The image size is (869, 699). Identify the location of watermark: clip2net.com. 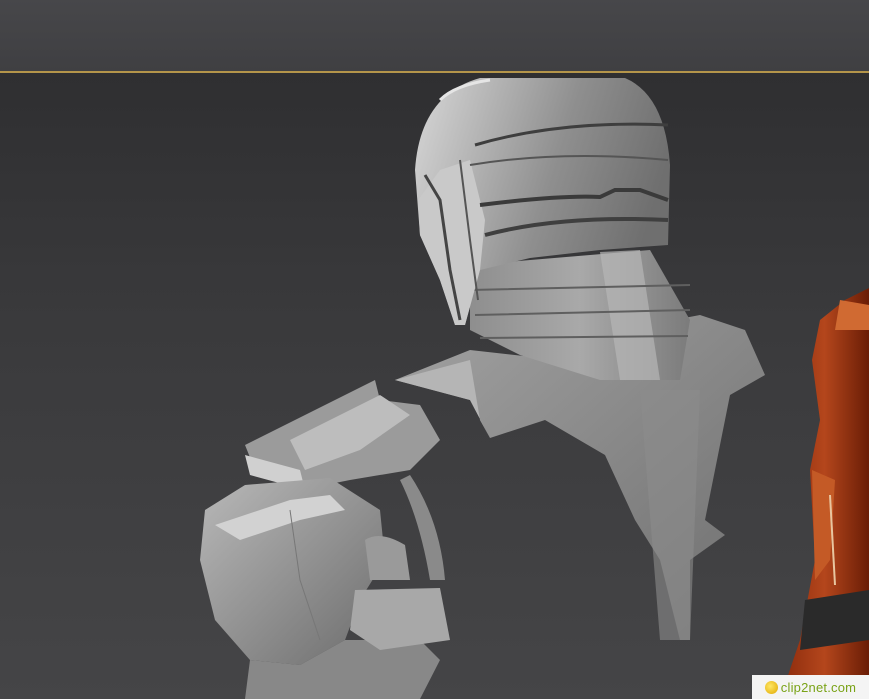
(810, 687).